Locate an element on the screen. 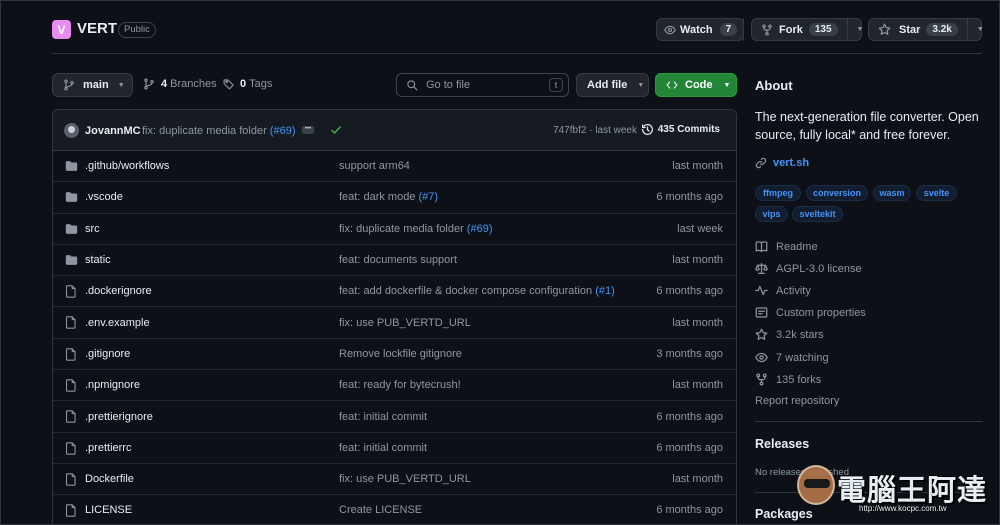  file-name: .vscode is located at coordinates (104, 197).